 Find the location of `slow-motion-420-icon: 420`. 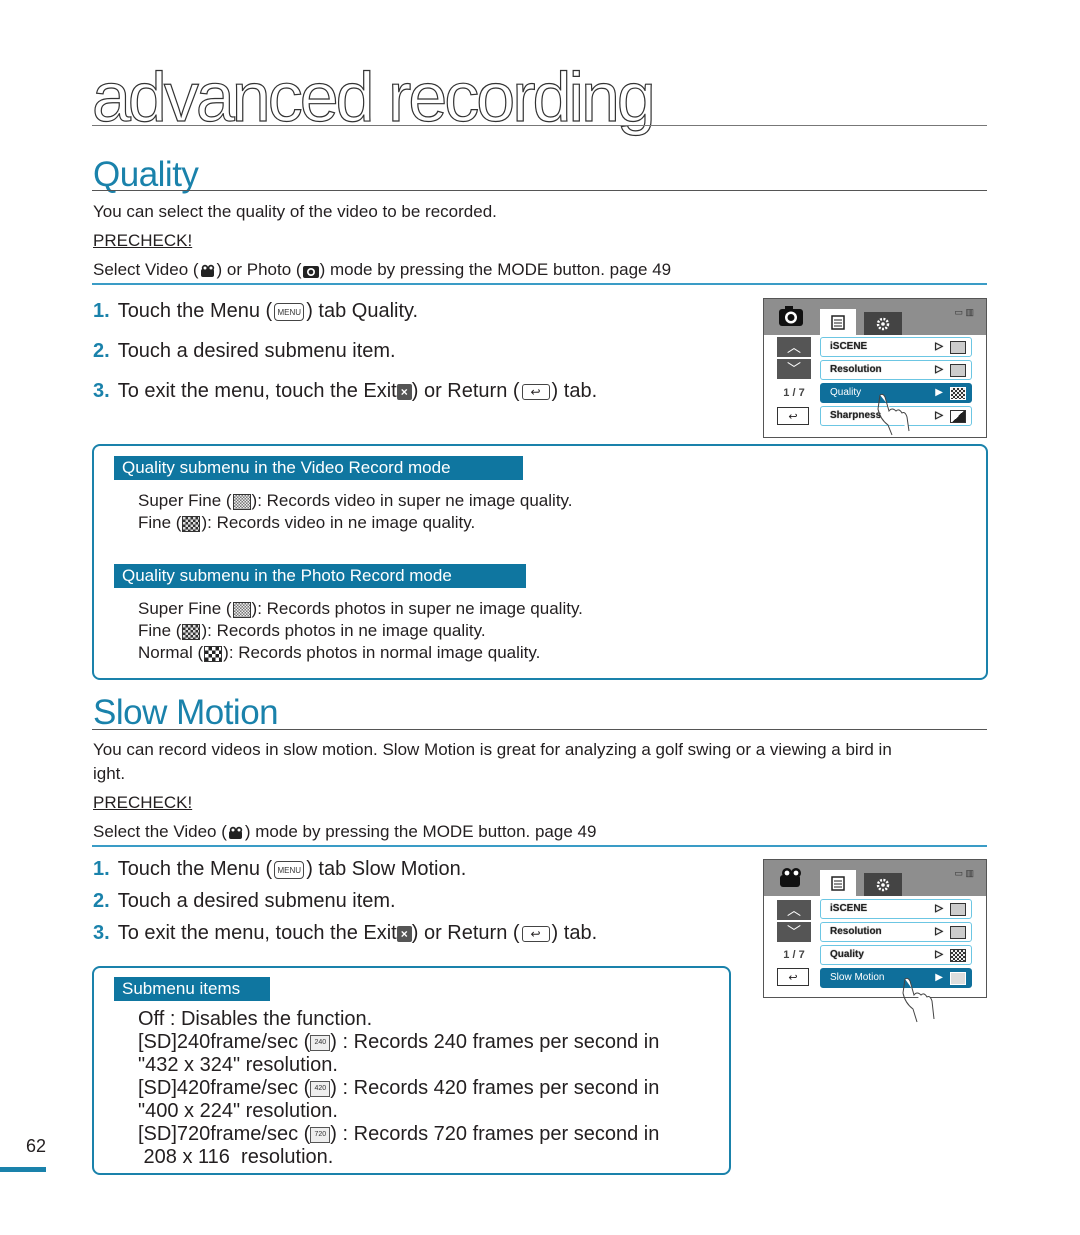

slow-motion-420-icon: 420 is located at coordinates (320, 1088).